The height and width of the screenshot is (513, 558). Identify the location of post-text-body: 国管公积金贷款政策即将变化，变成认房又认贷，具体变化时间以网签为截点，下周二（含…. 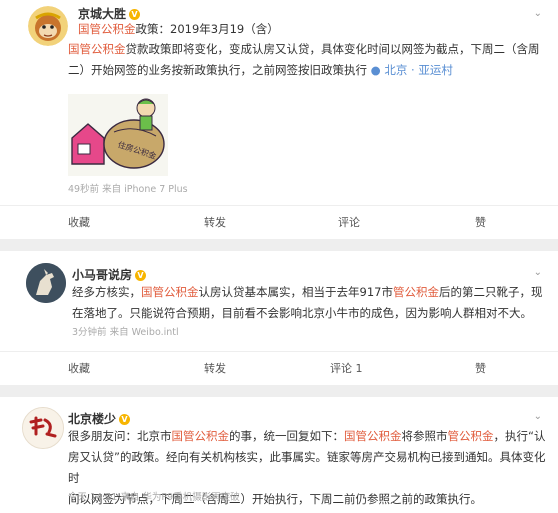
(304, 59).